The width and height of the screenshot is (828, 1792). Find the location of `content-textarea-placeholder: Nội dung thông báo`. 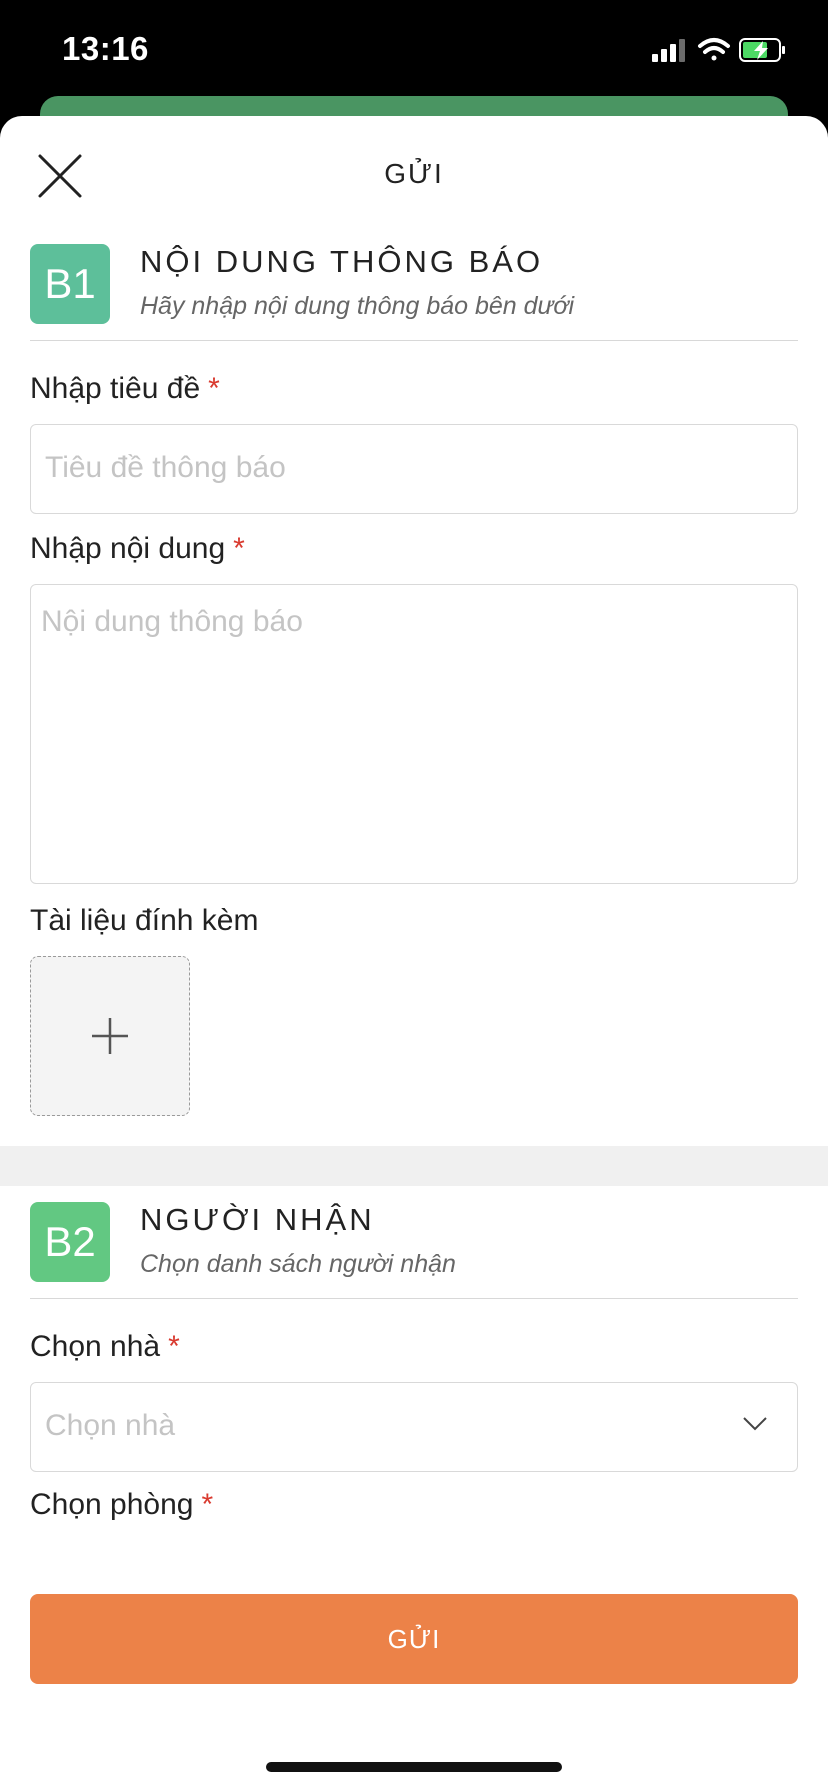

content-textarea-placeholder: Nội dung thông báo is located at coordinates (172, 621).